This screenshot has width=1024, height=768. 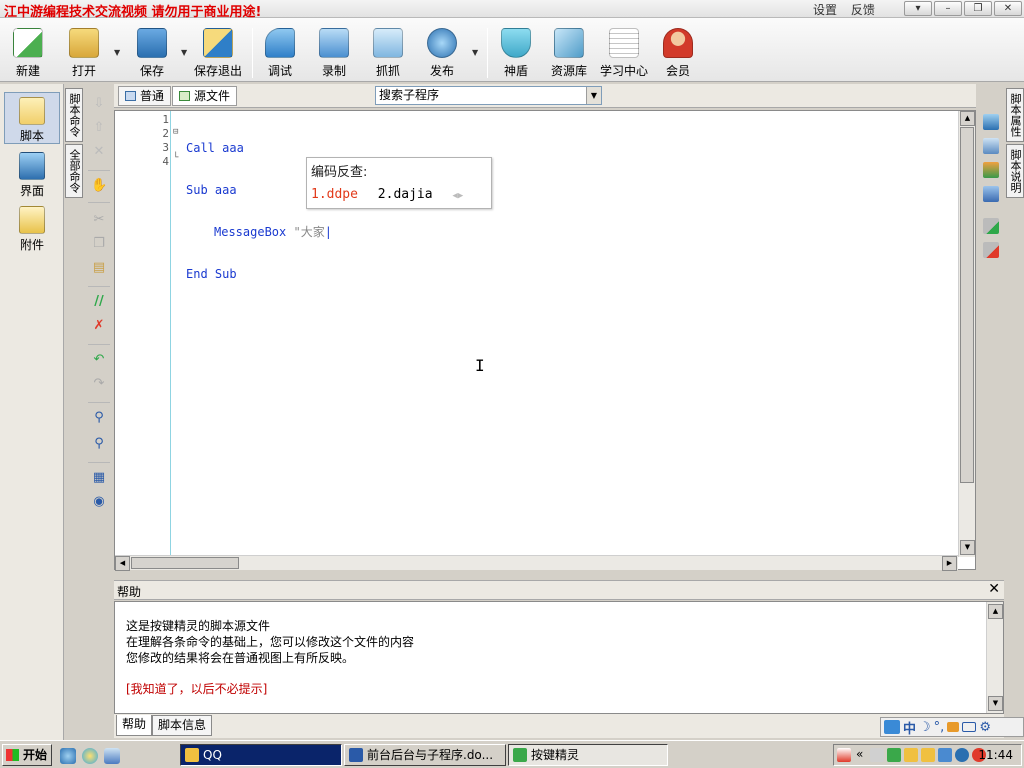 I want to click on view-eye-icon: ◉, so click(x=99, y=502).